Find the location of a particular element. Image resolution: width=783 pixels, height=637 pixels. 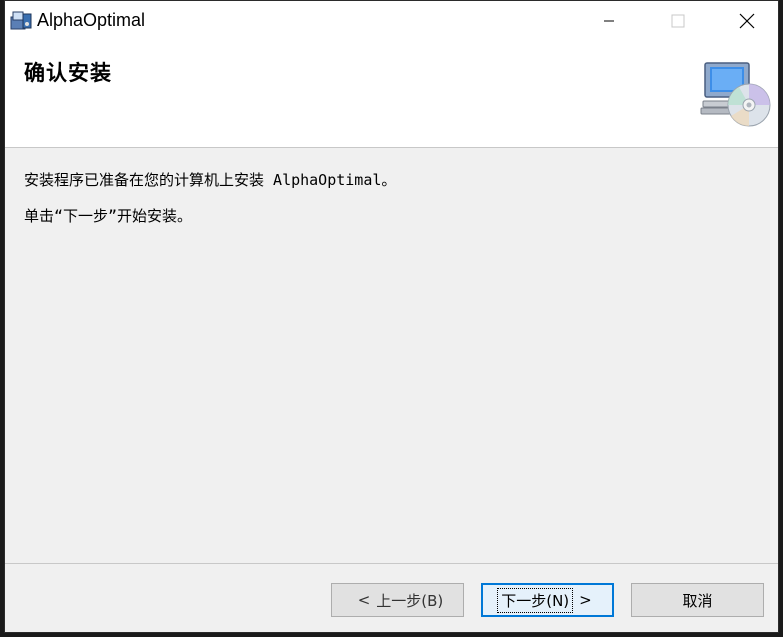

close-button is located at coordinates (747, 21).